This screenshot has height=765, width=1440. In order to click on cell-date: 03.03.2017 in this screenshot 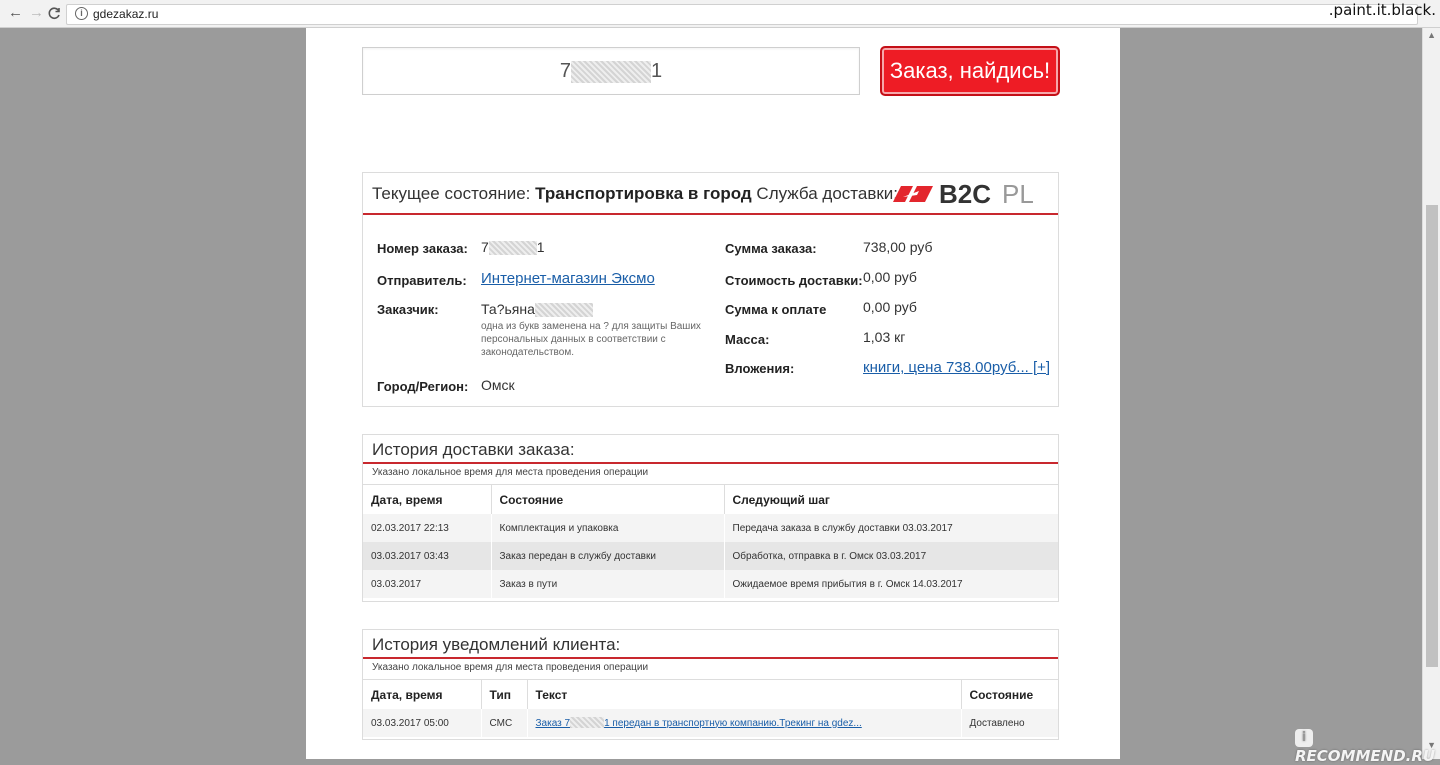, I will do `click(427, 584)`.